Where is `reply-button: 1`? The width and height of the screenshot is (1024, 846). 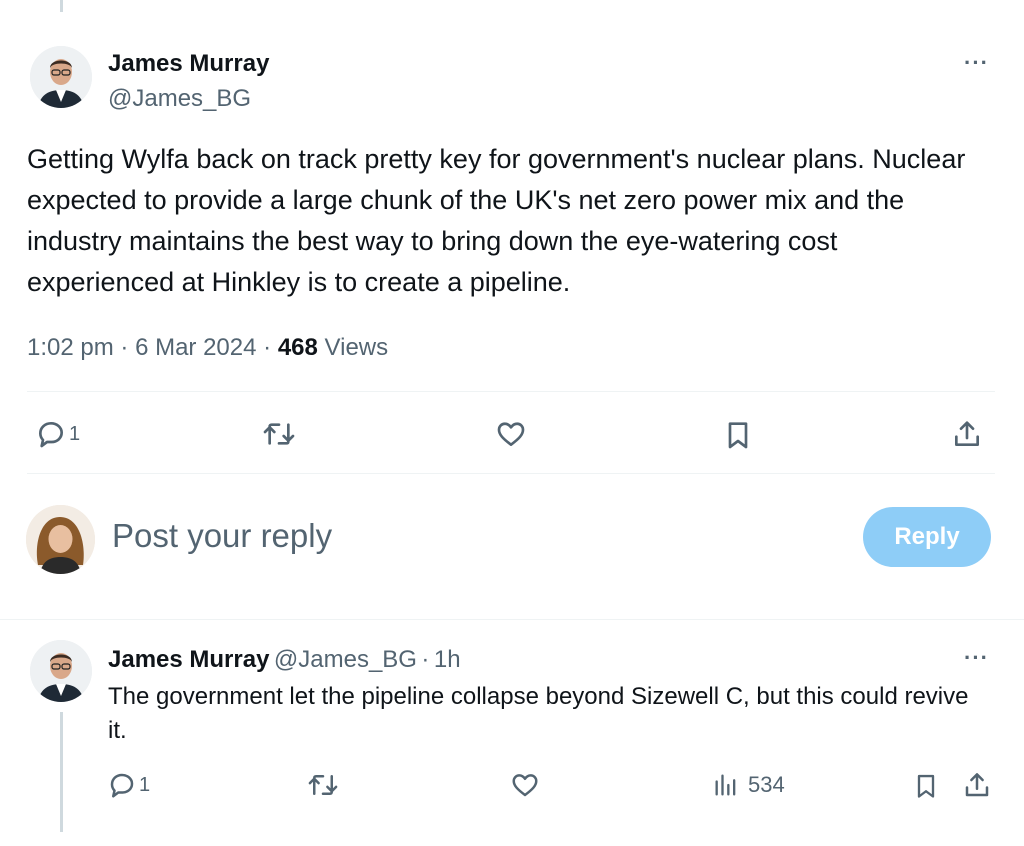
reply-button: 1 is located at coordinates (57, 434).